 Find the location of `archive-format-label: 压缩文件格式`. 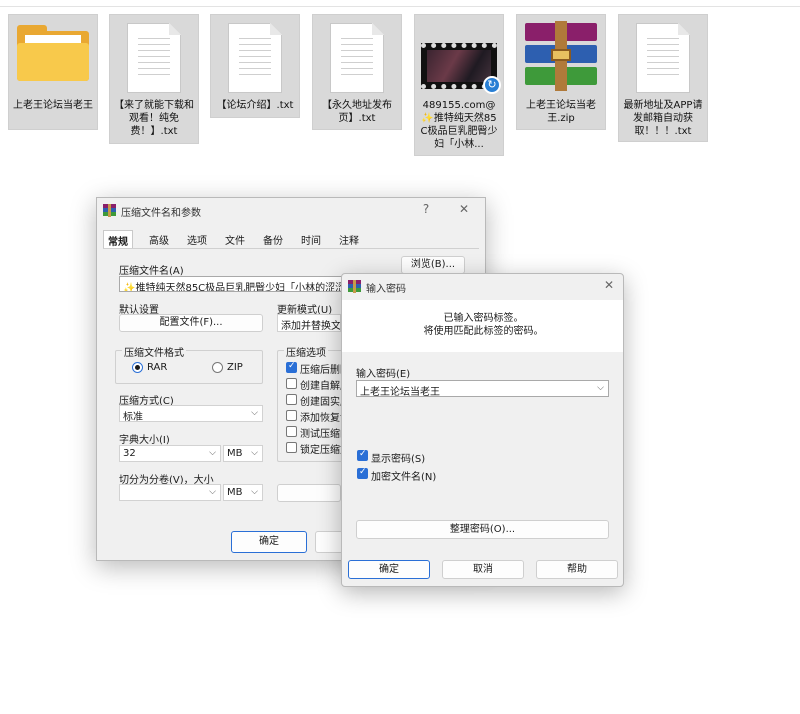

archive-format-label: 压缩文件格式 is located at coordinates (154, 351).